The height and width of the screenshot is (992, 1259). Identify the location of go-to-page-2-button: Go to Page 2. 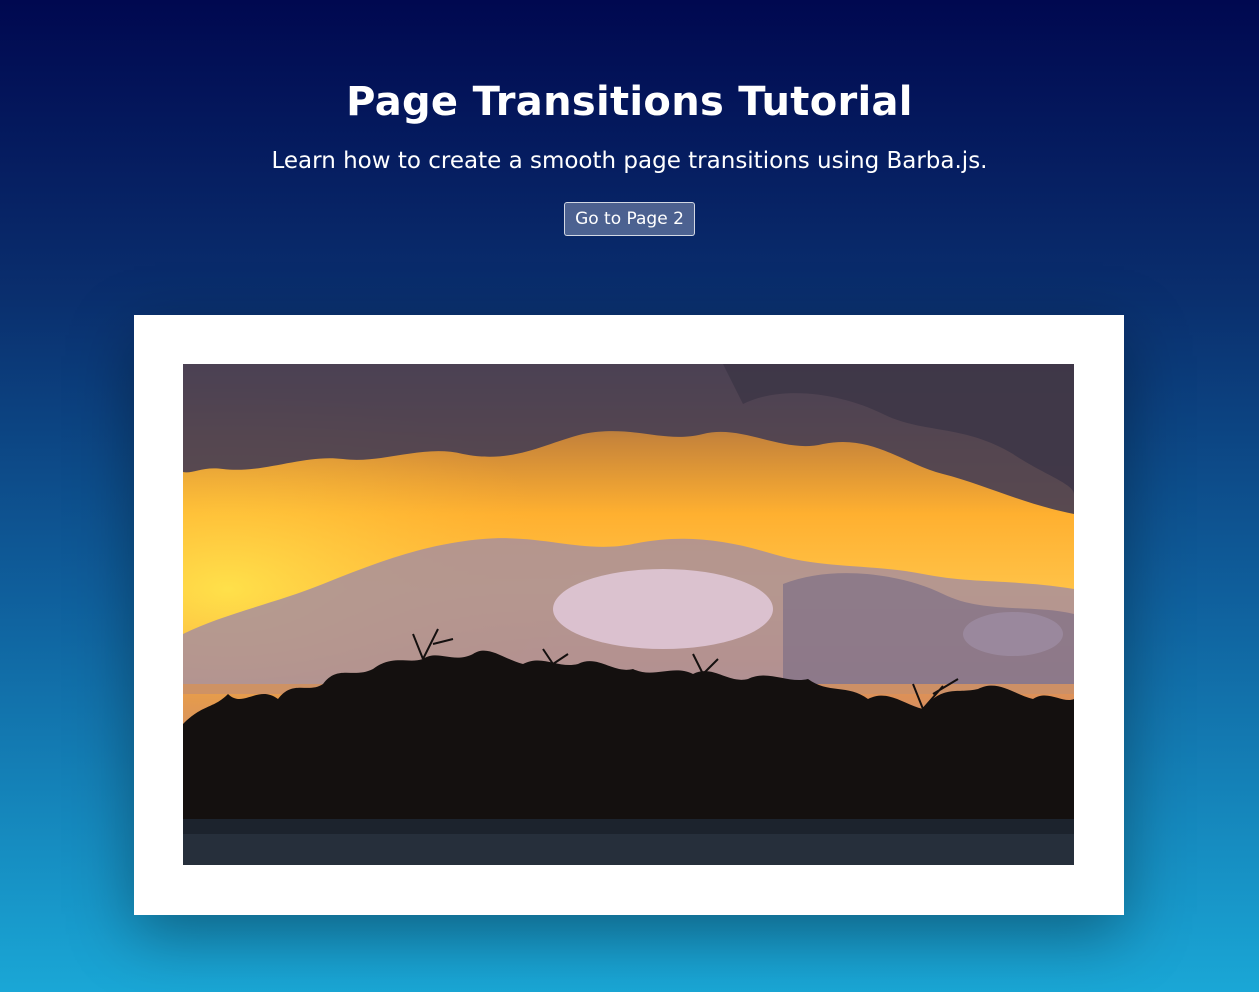
(629, 219).